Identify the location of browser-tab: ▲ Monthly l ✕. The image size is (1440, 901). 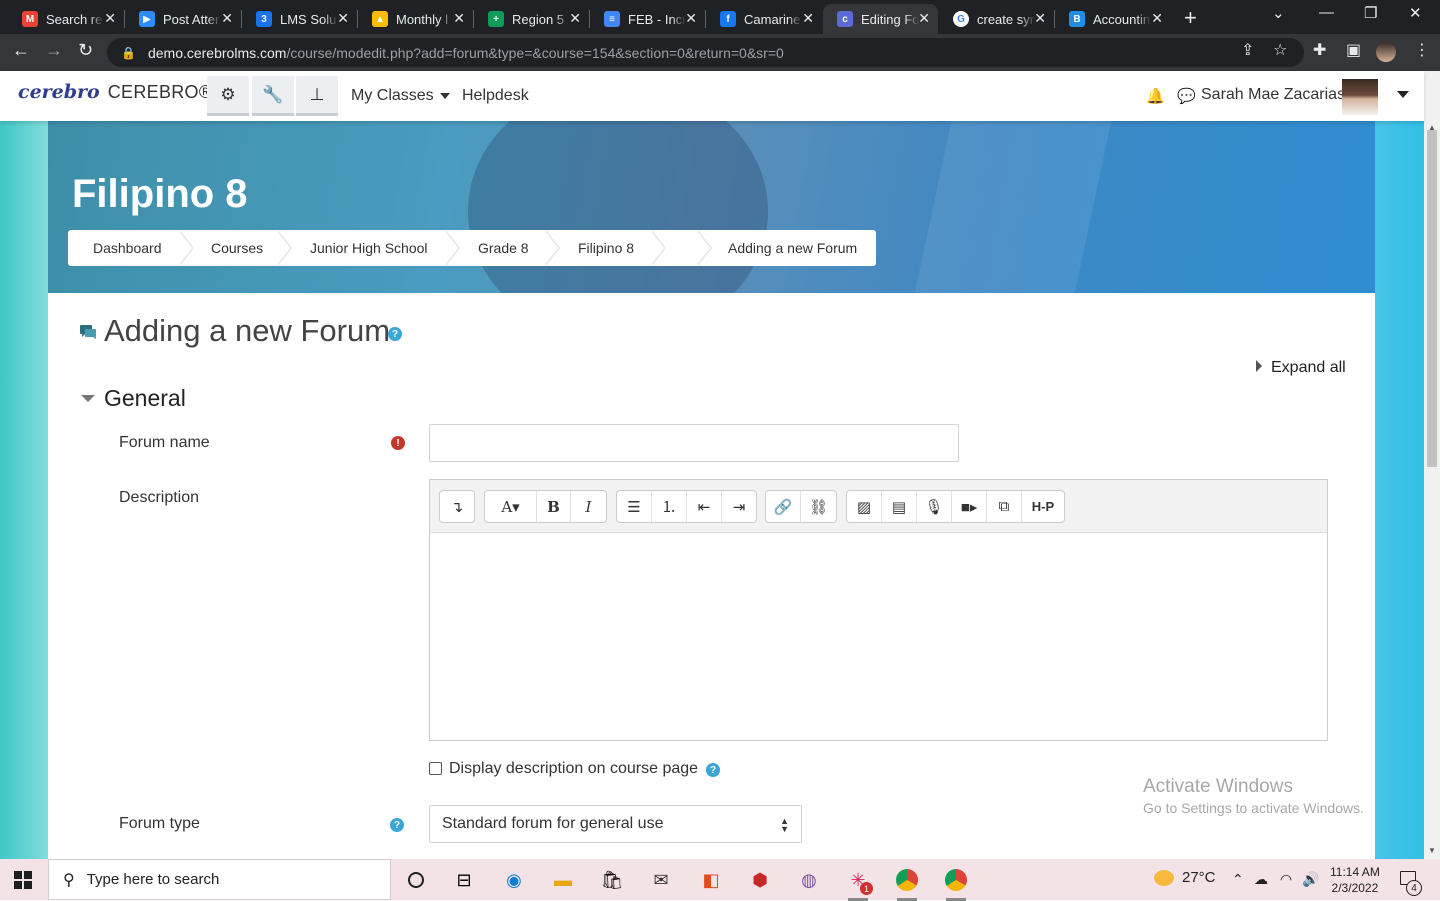
(415, 19).